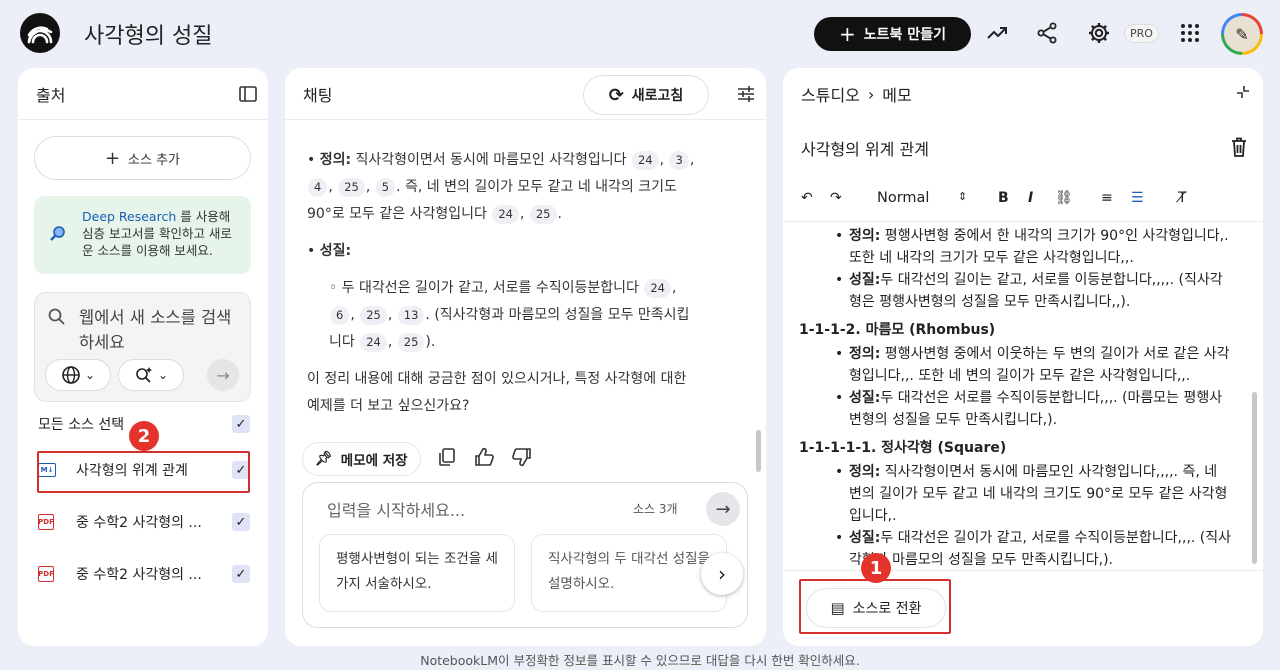  What do you see at coordinates (385, 187) in the screenshot?
I see `citation-chip: 5` at bounding box center [385, 187].